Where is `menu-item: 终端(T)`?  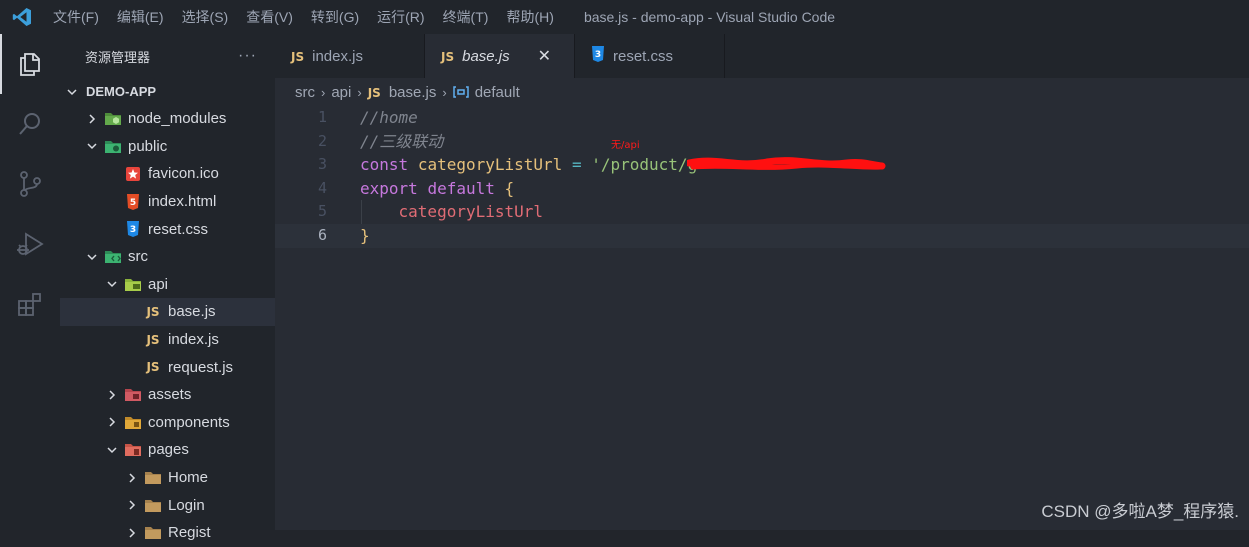 menu-item: 终端(T) is located at coordinates (466, 17).